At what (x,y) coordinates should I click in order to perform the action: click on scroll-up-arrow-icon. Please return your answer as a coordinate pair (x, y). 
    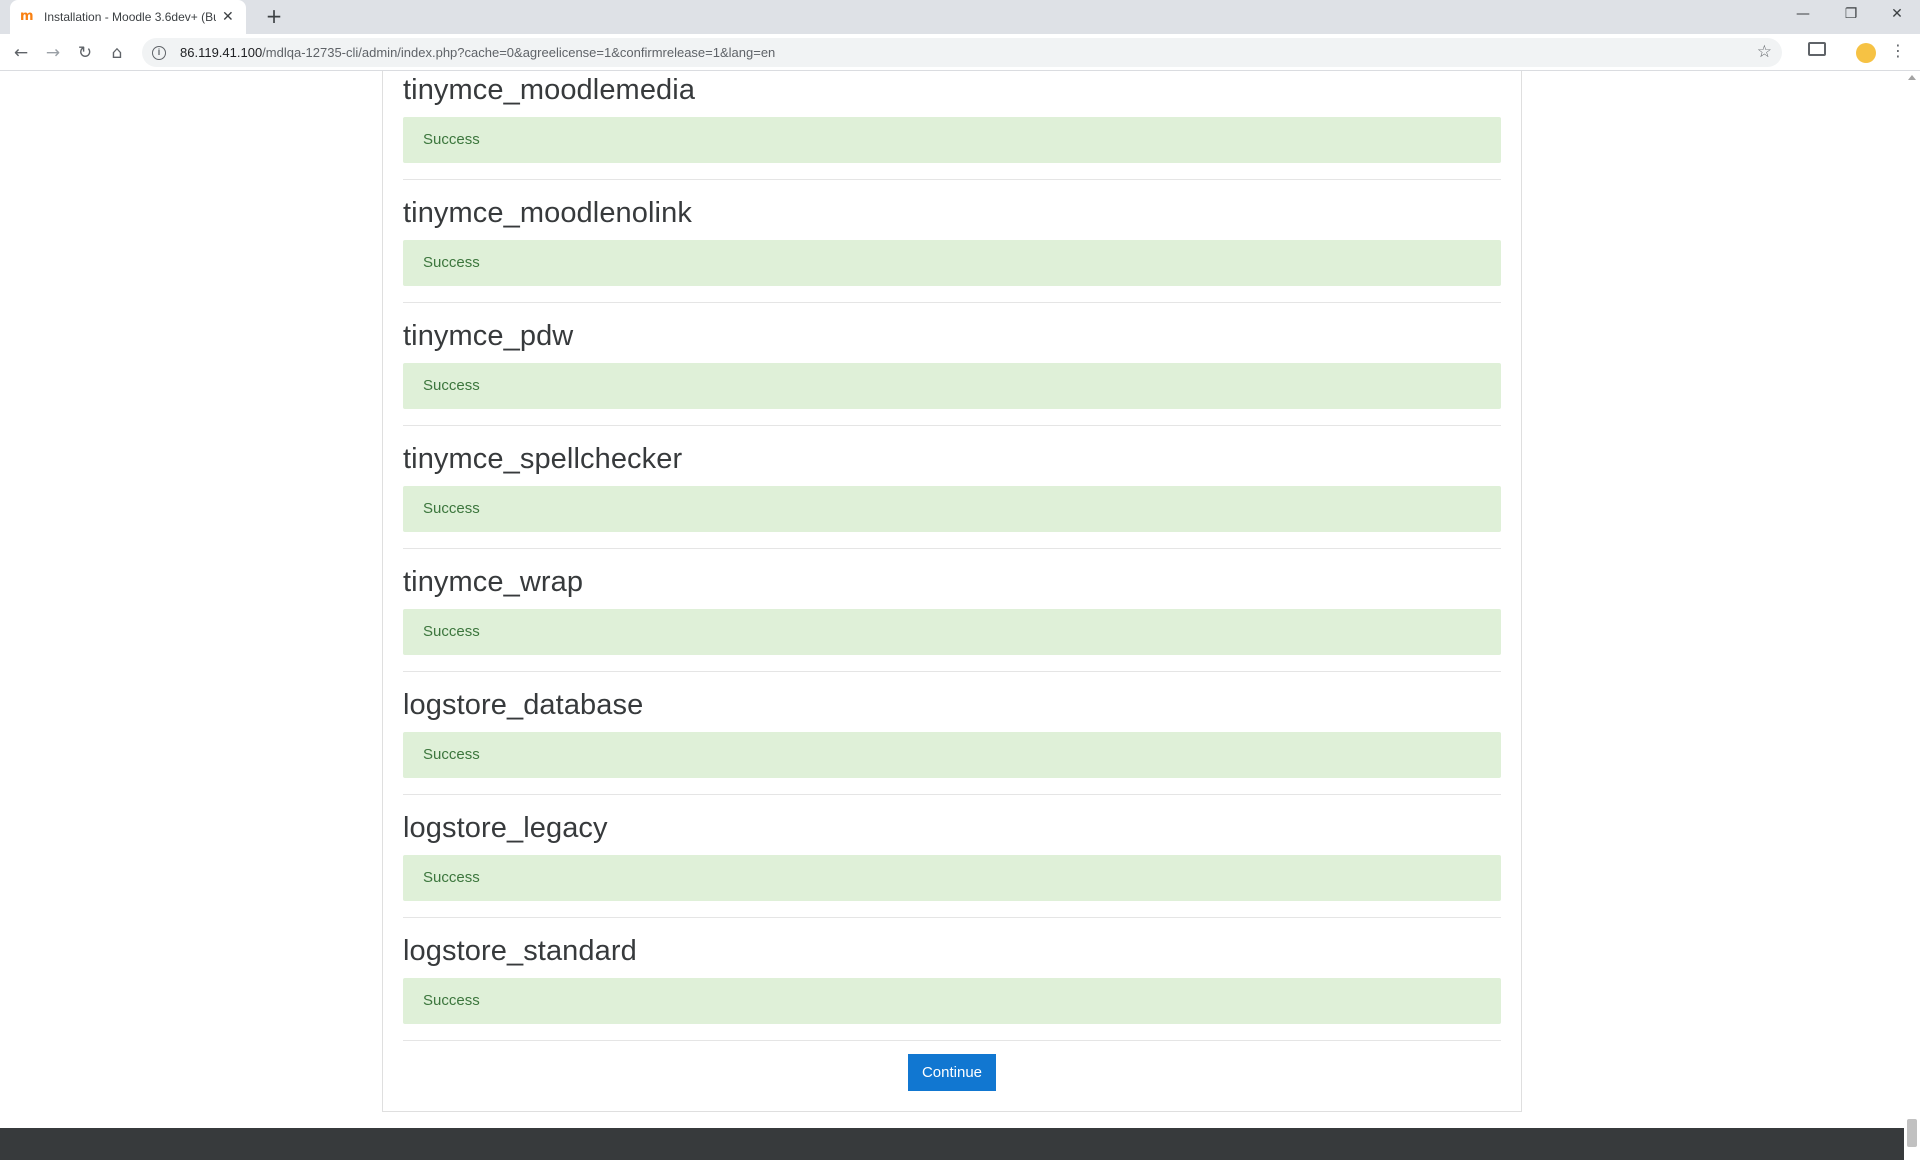
    Looking at the image, I should click on (1912, 77).